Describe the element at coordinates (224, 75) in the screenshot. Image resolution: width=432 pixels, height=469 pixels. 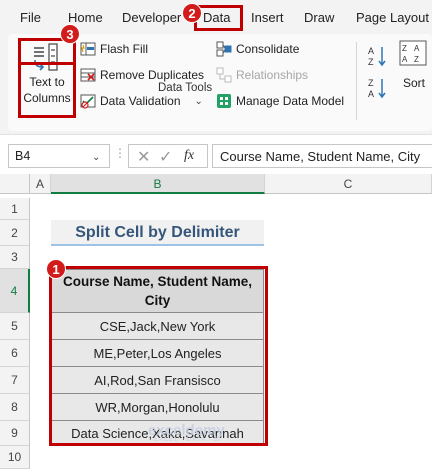
I see `relationships-icon` at that location.